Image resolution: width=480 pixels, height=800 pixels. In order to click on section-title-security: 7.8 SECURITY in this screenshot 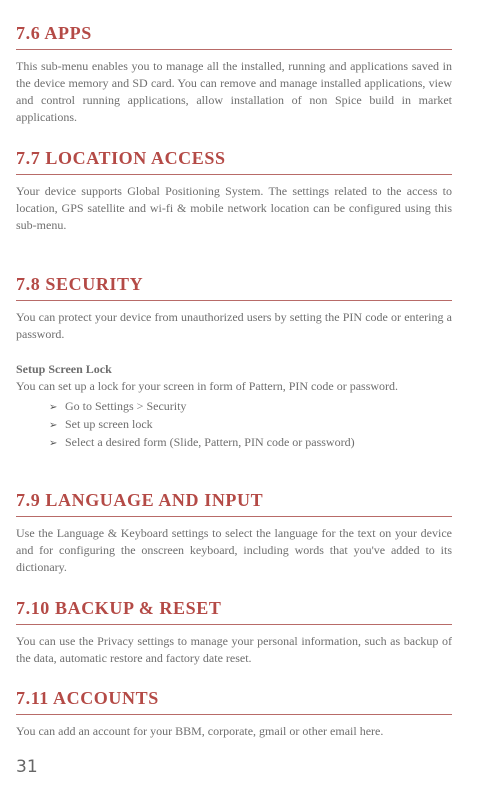, I will do `click(234, 287)`.